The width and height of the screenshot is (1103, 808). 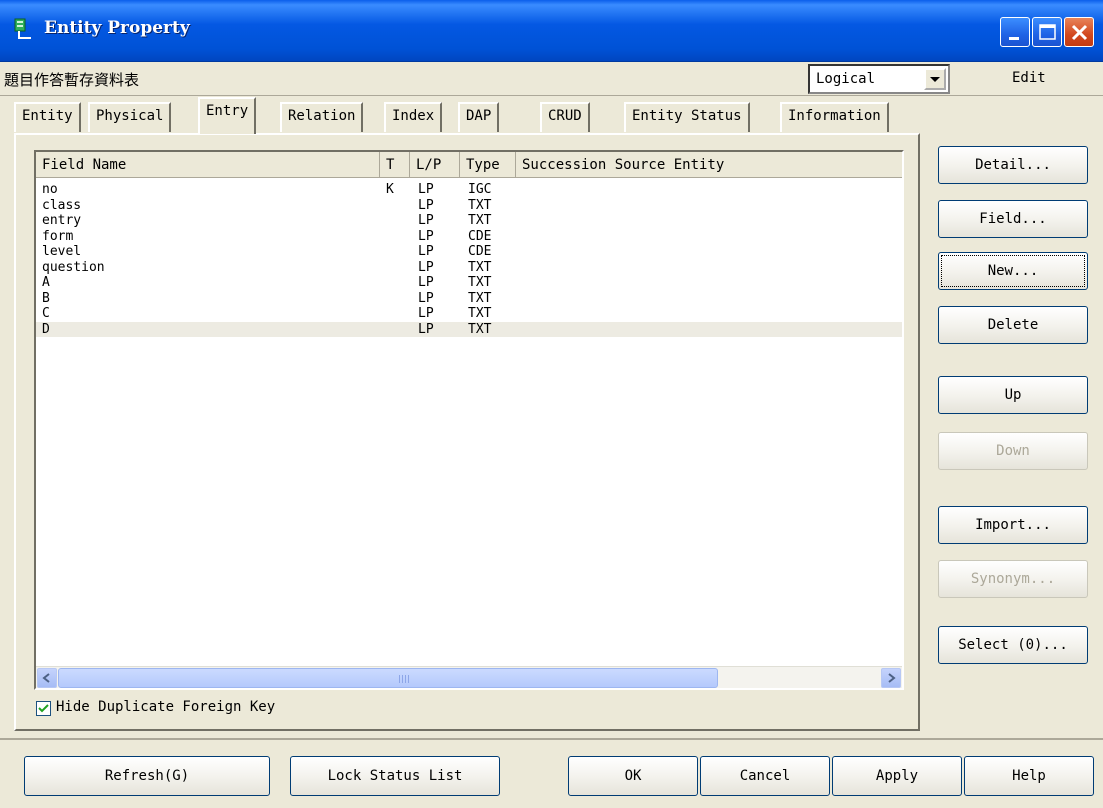 What do you see at coordinates (1047, 32) in the screenshot?
I see `maximize-button` at bounding box center [1047, 32].